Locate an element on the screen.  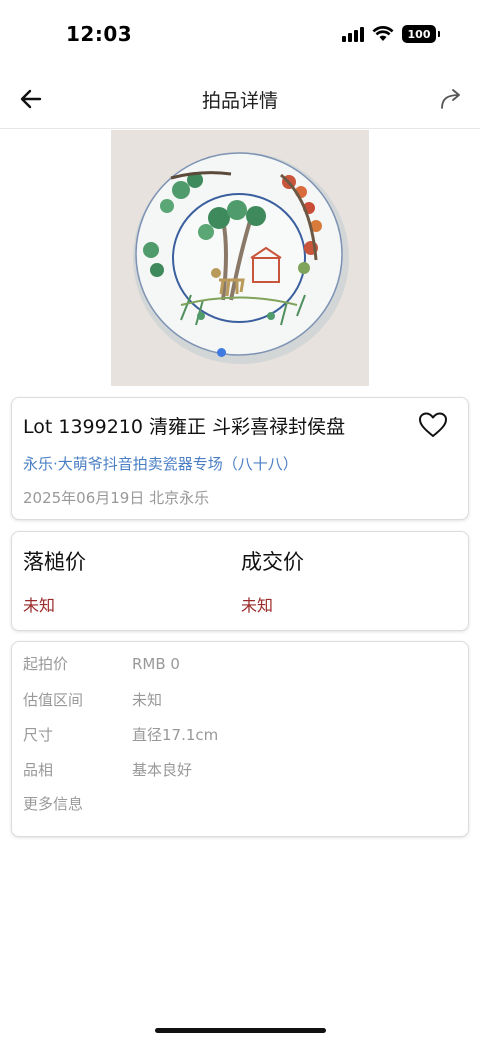
battery-icon: 100 is located at coordinates (421, 34).